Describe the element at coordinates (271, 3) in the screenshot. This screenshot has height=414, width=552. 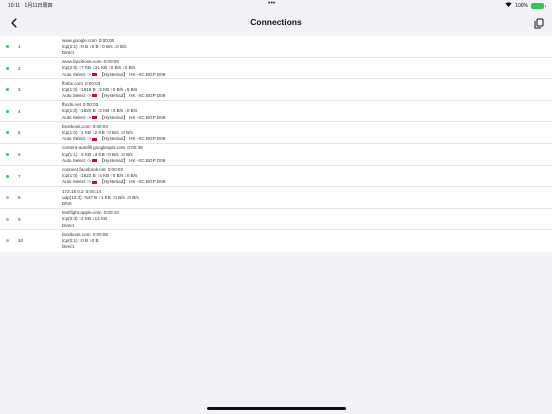
I see `multitask-dots-icon: •••` at that location.